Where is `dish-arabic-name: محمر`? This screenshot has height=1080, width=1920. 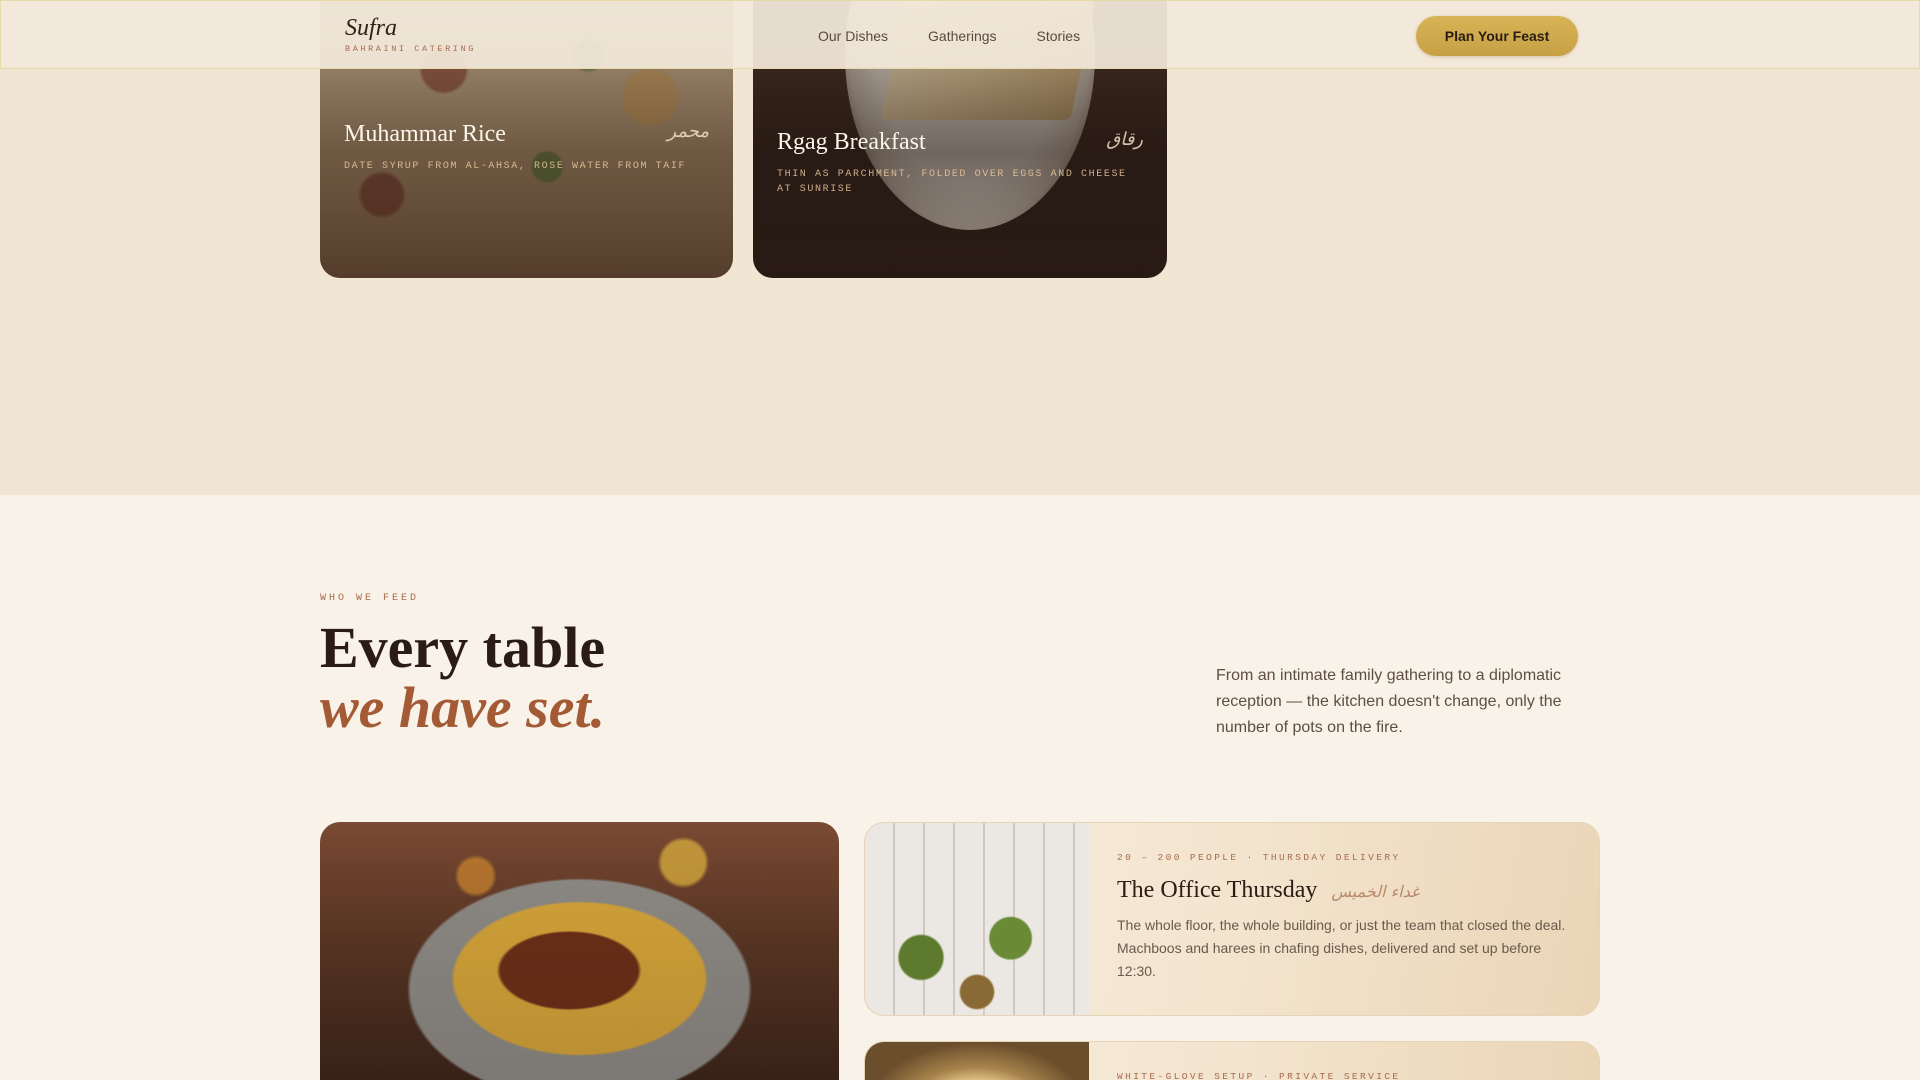
dish-arabic-name: محمر is located at coordinates (688, 131).